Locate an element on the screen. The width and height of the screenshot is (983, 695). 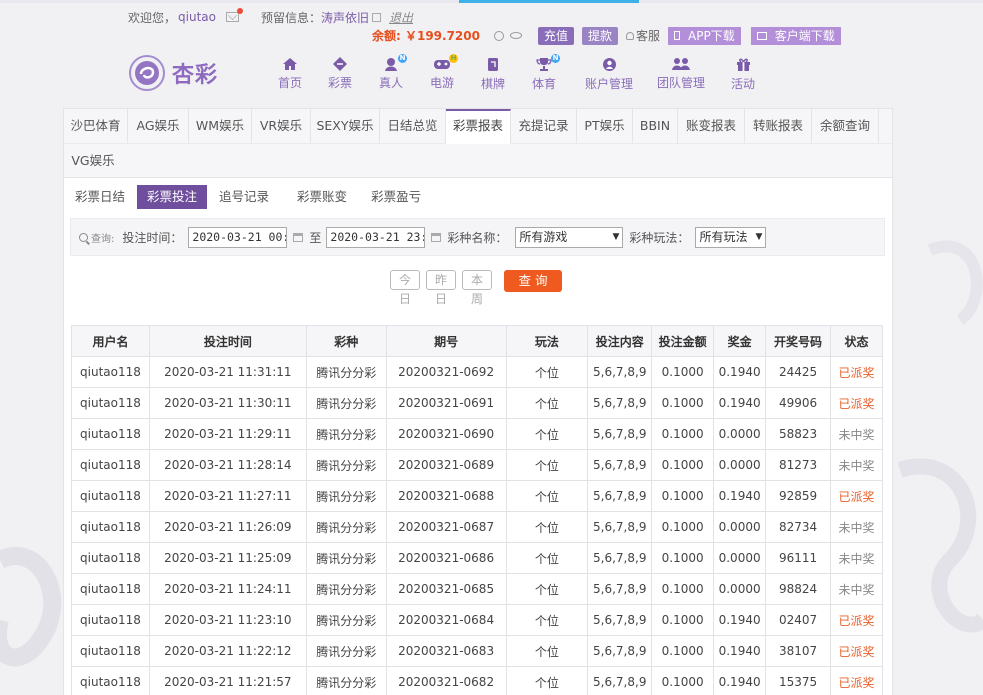
nav-egame: H 电游 is located at coordinates (442, 72).